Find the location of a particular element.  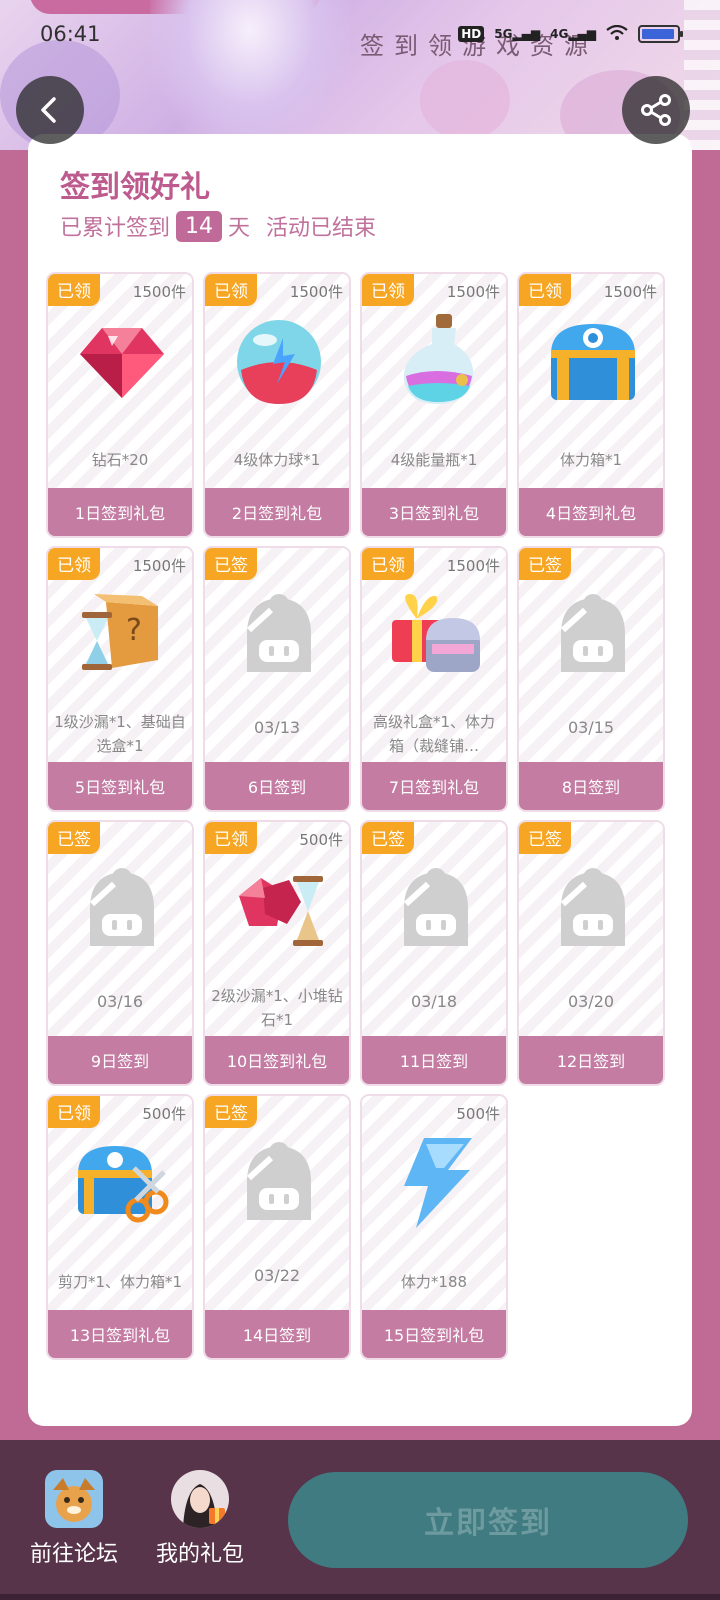

reward-day-label: 4日签到礼包 is located at coordinates (591, 512).